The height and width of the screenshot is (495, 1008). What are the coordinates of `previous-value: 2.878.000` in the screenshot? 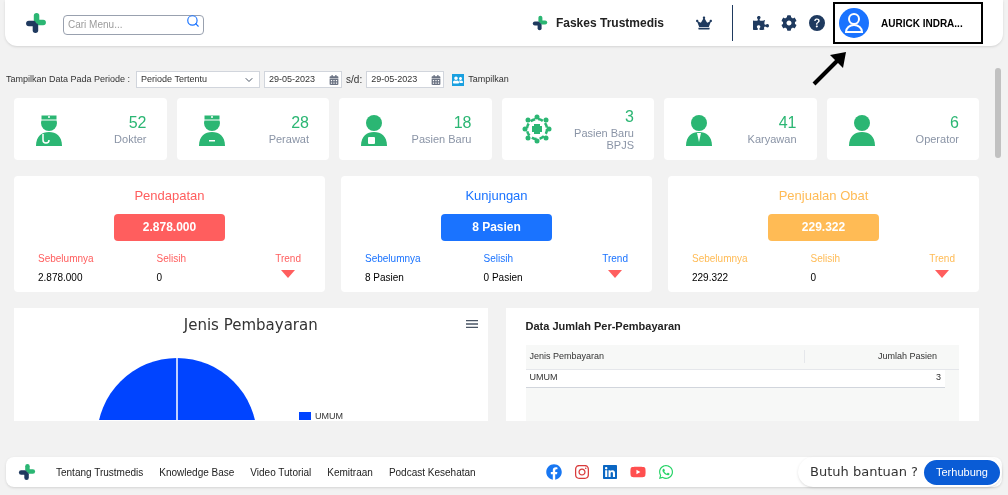 It's located at (61, 277).